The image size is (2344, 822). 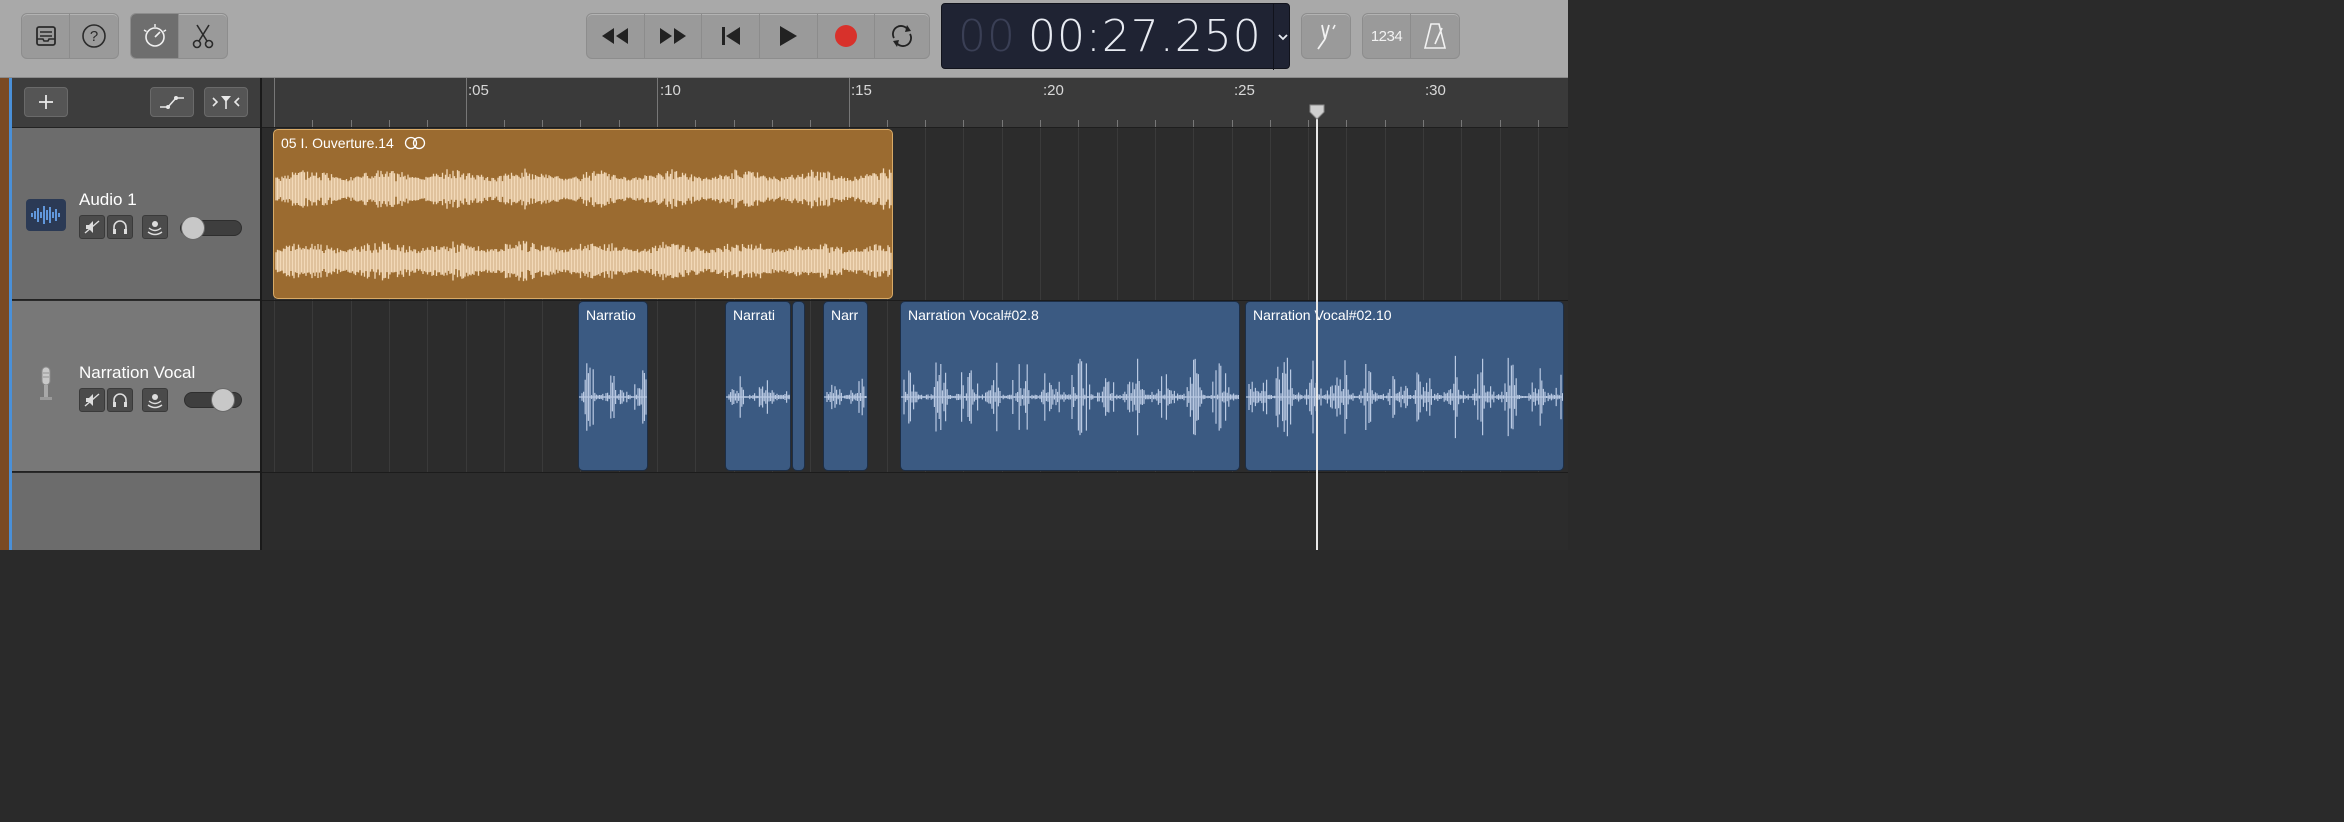 I want to click on track-name-narration-vocal: Narration Vocal, so click(x=137, y=373).